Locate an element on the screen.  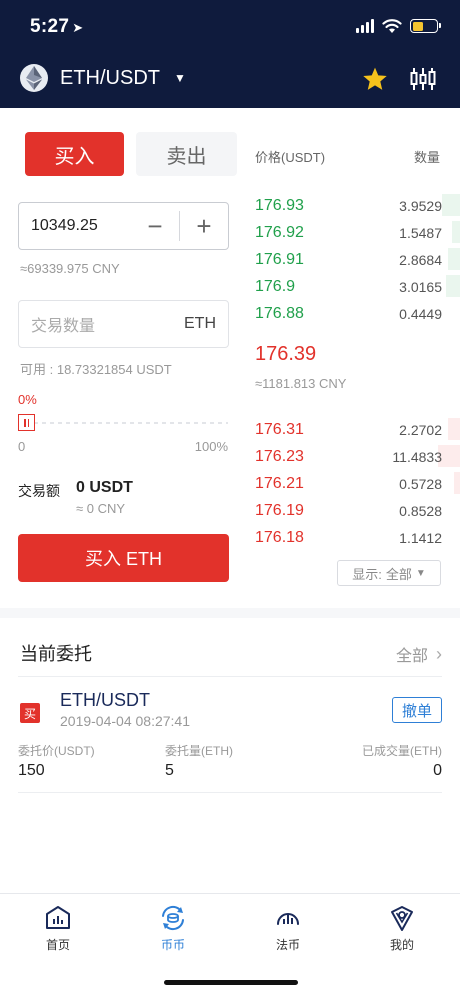
wifi-icon is located at coordinates (392, 26).